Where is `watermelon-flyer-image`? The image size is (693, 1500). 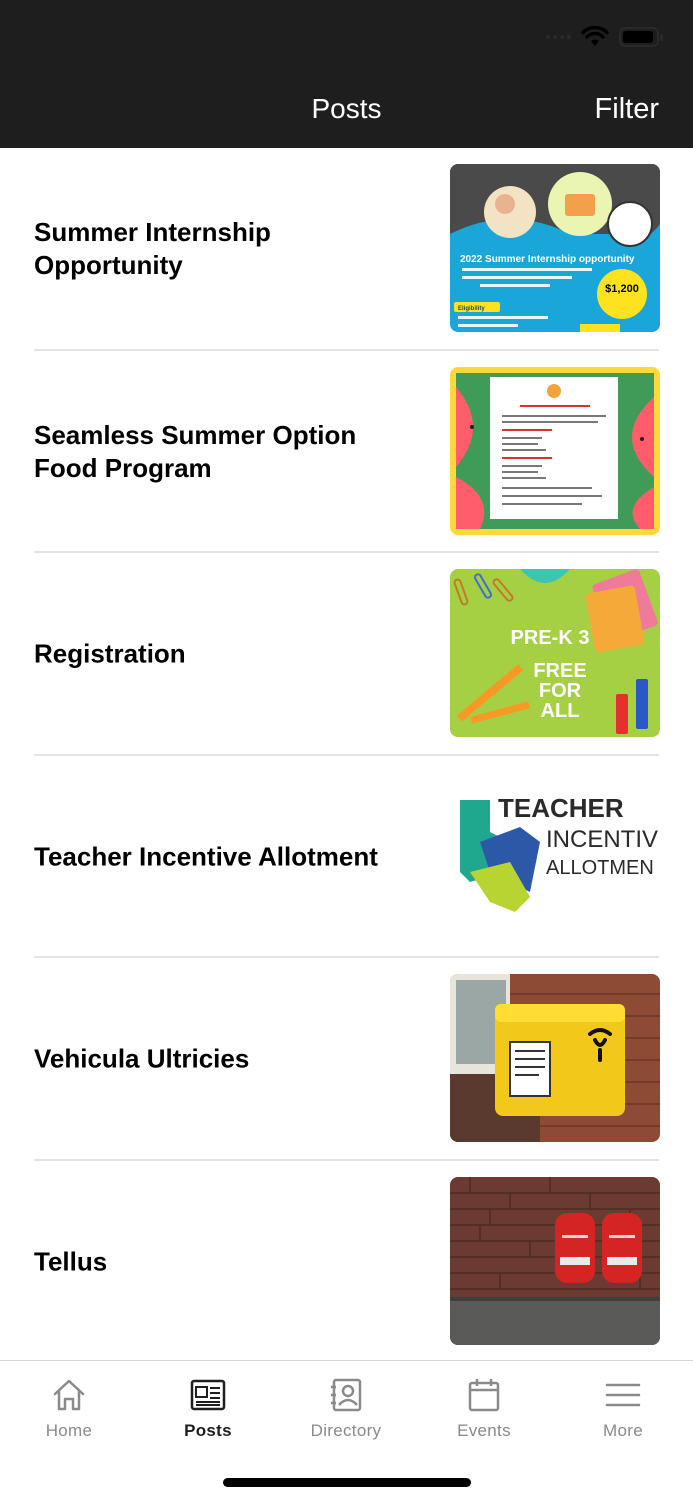
watermelon-flyer-image is located at coordinates (555, 450).